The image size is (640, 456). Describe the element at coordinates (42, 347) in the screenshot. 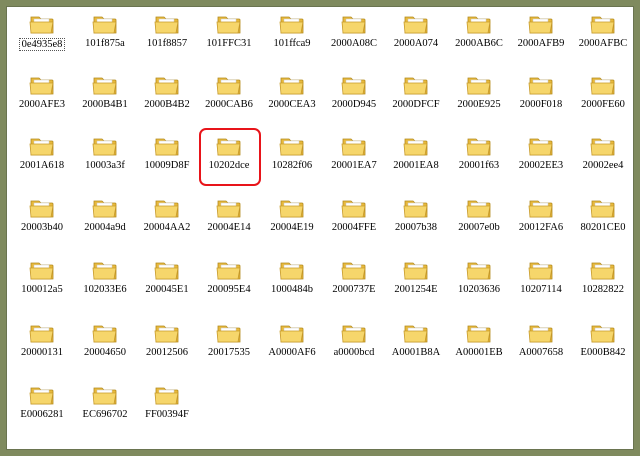

I see `folder-item: 20000131` at that location.